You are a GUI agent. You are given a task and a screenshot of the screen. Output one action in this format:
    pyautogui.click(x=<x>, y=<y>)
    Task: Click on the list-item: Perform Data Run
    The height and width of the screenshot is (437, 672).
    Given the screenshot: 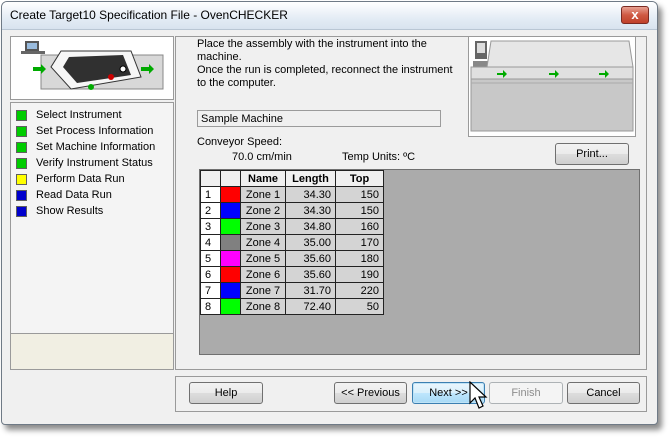 What is the action you would take?
    pyautogui.click(x=92, y=179)
    